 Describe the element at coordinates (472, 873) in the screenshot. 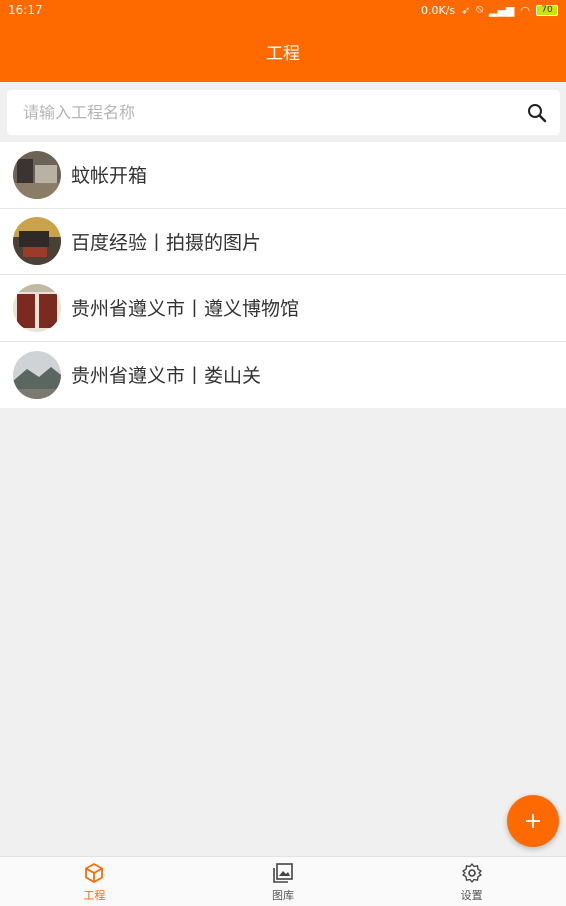

I see `gear-icon` at that location.